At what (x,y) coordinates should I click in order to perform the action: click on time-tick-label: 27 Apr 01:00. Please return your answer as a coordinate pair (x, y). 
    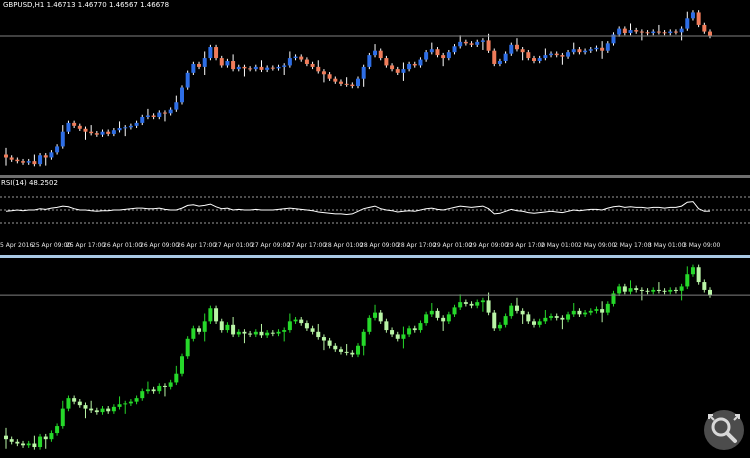
    Looking at the image, I should click on (234, 245).